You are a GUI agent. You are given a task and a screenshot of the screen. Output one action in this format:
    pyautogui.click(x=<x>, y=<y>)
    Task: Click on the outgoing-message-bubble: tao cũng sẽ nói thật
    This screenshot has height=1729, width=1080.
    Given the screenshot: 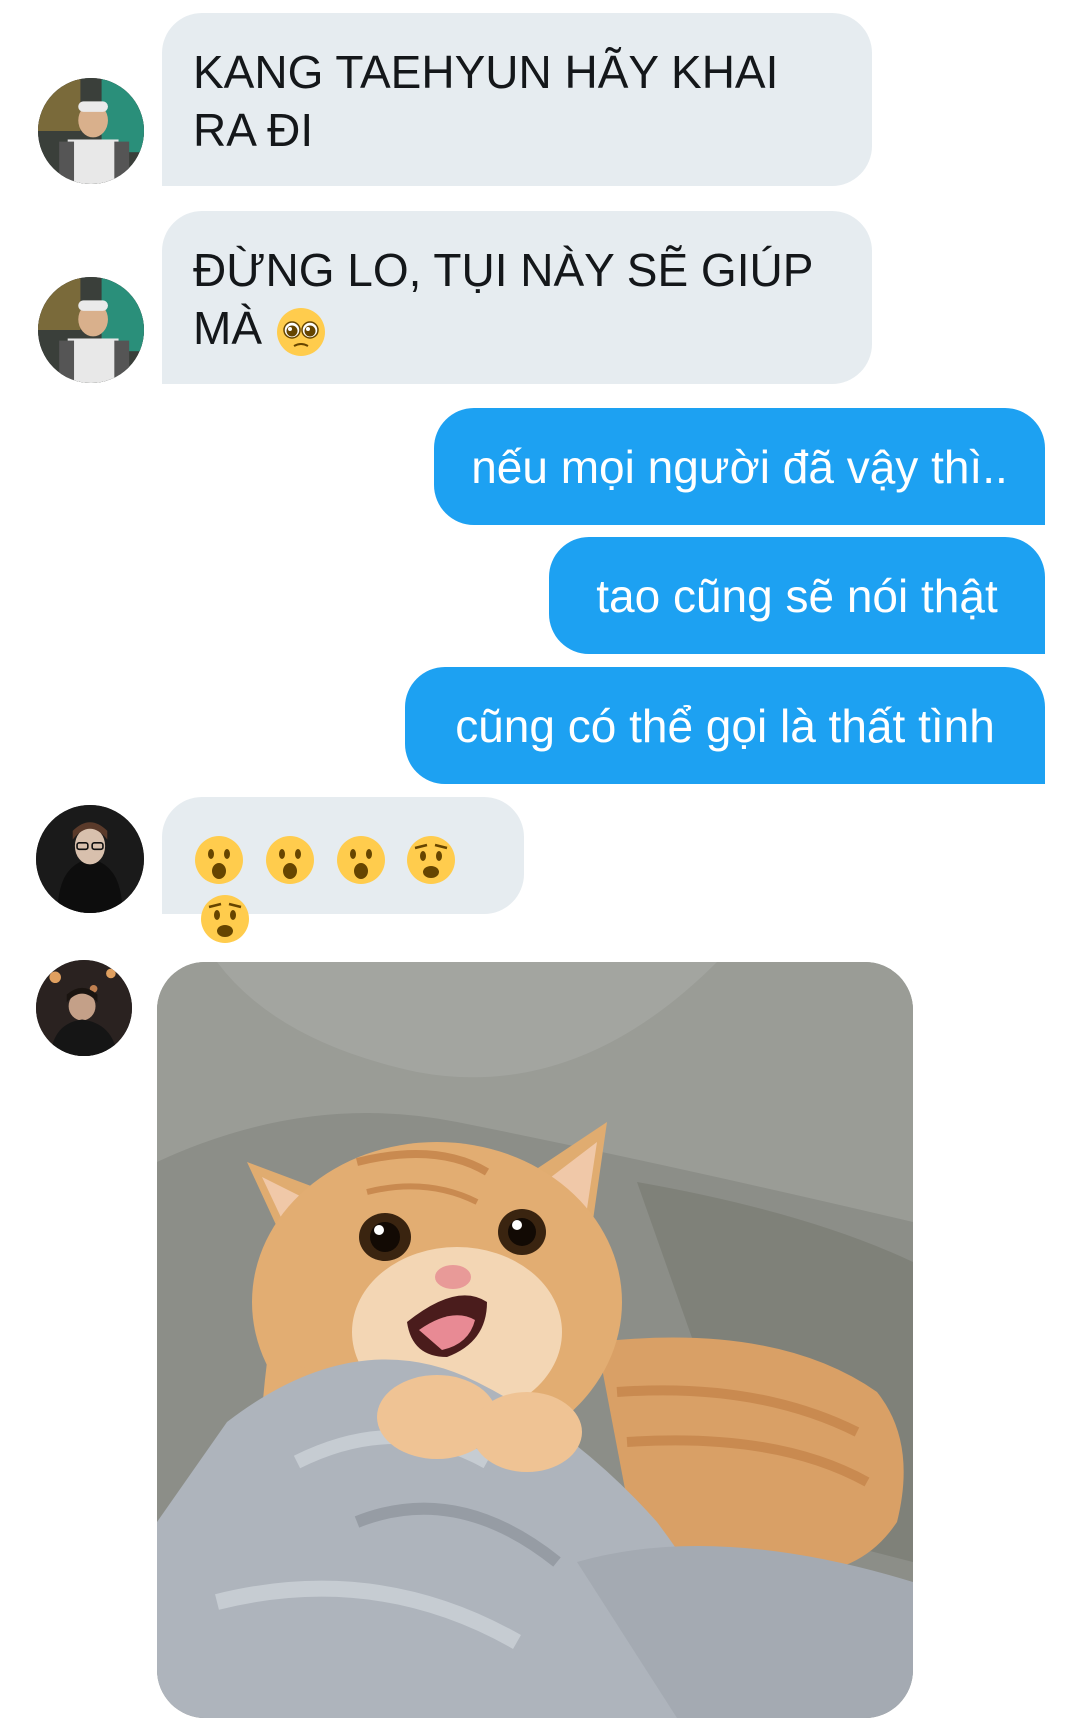 What is the action you would take?
    pyautogui.click(x=797, y=595)
    